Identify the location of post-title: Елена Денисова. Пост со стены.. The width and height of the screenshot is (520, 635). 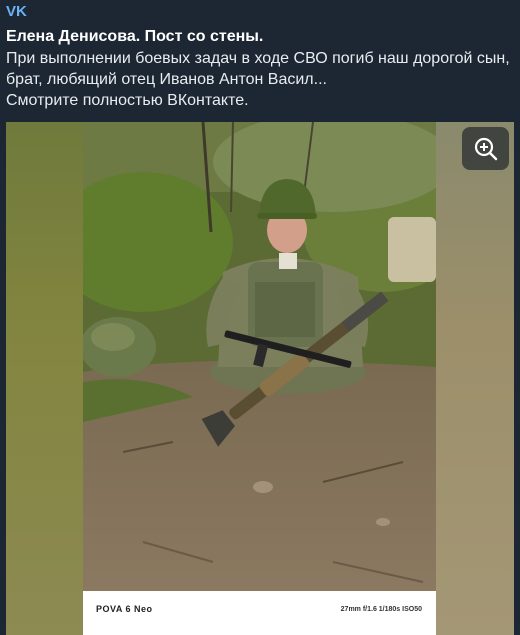
(135, 36).